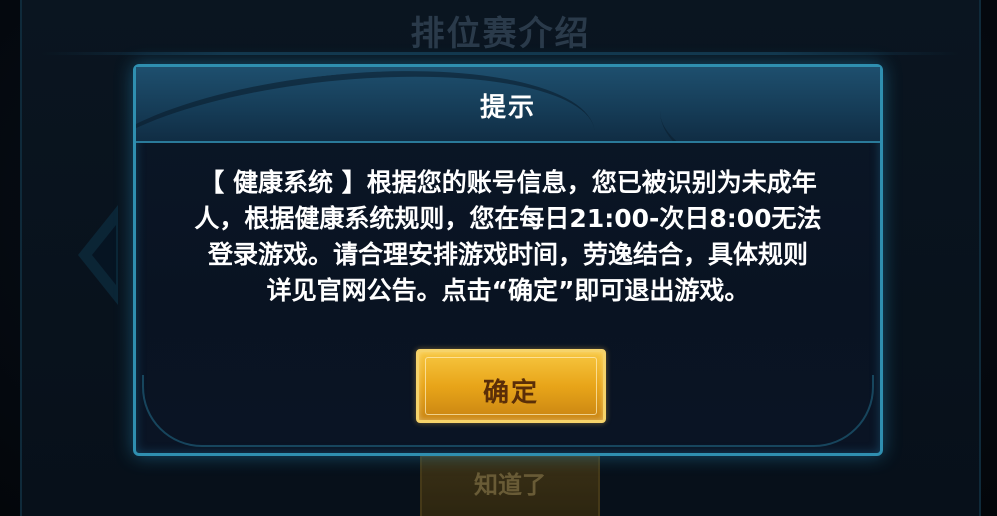 The width and height of the screenshot is (997, 516). What do you see at coordinates (510, 393) in the screenshot?
I see `confirm-button-label: 确定` at bounding box center [510, 393].